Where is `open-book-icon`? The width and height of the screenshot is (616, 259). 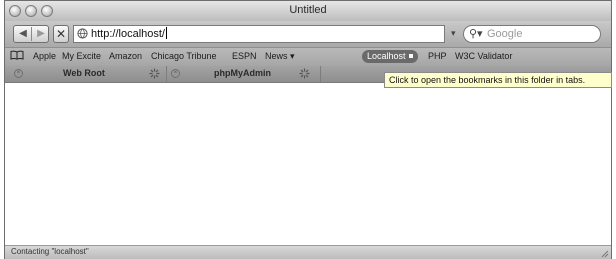 open-book-icon is located at coordinates (17, 55).